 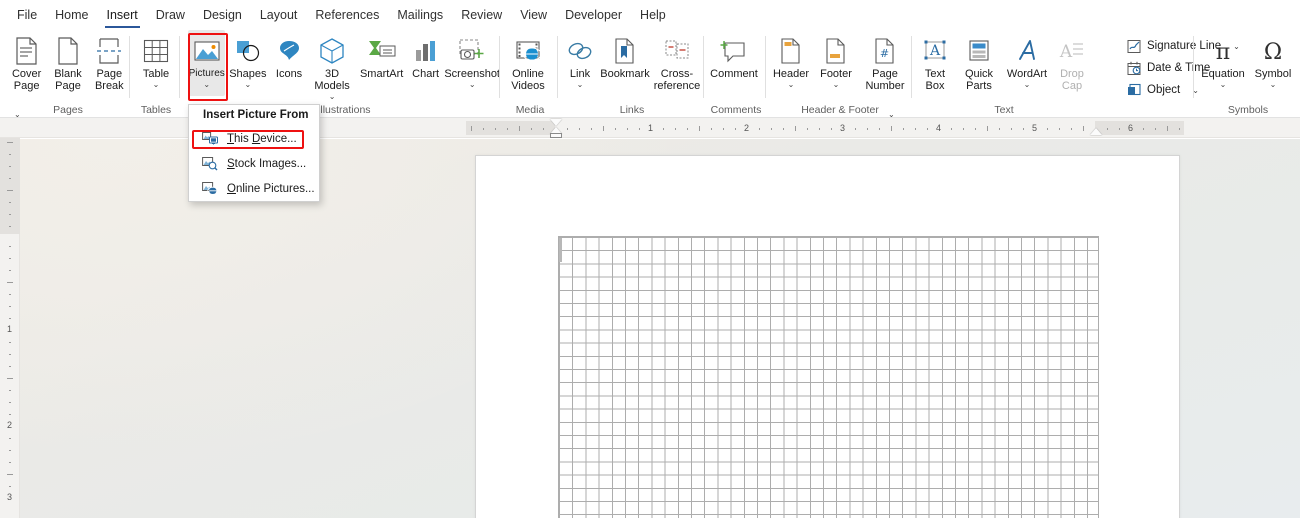 I want to click on icons-button: Icons, so click(x=288, y=63).